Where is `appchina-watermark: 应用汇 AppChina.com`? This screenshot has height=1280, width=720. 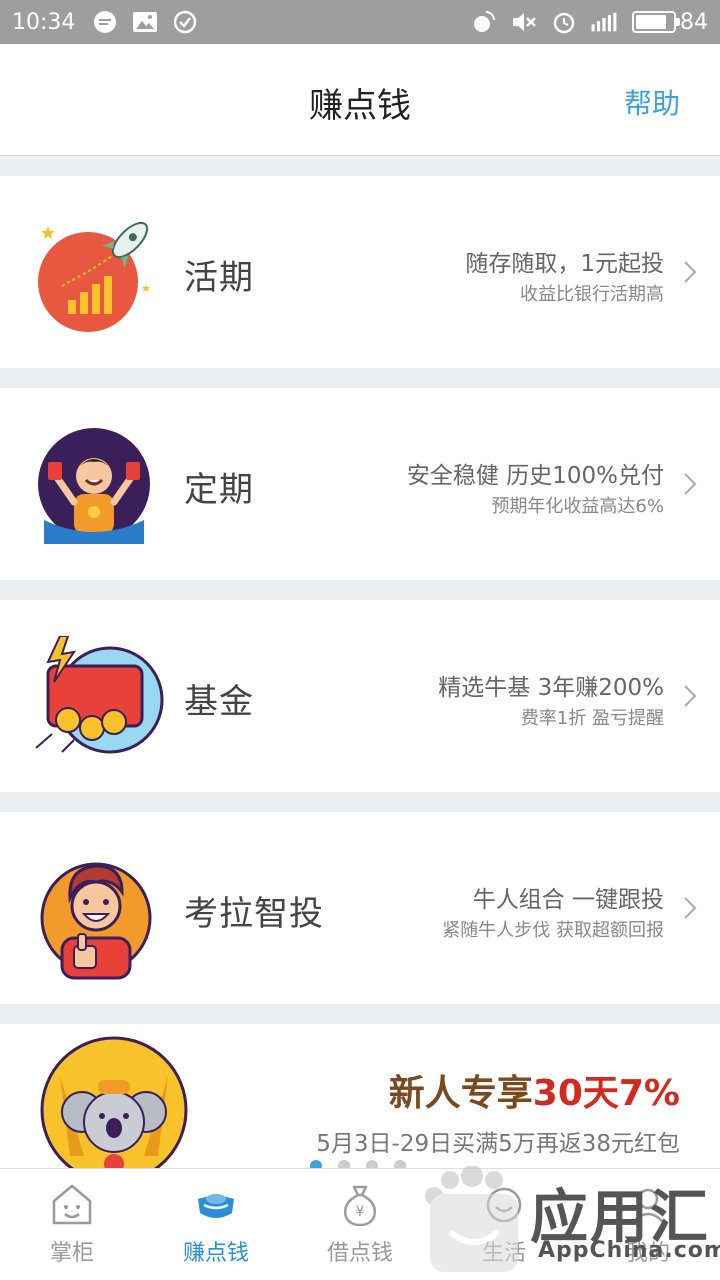
appchina-watermark: 应用汇 AppChina.com is located at coordinates (570, 1223).